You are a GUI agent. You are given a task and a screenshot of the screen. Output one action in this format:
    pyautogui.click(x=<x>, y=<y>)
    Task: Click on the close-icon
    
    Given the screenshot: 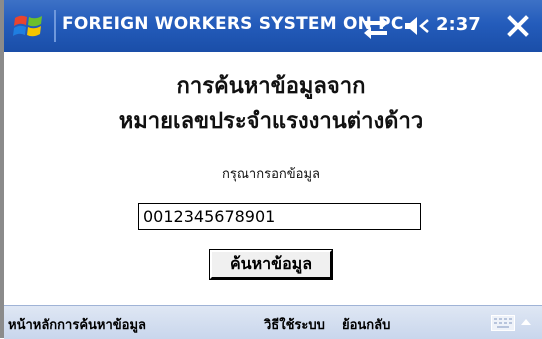 What is the action you would take?
    pyautogui.click(x=518, y=26)
    